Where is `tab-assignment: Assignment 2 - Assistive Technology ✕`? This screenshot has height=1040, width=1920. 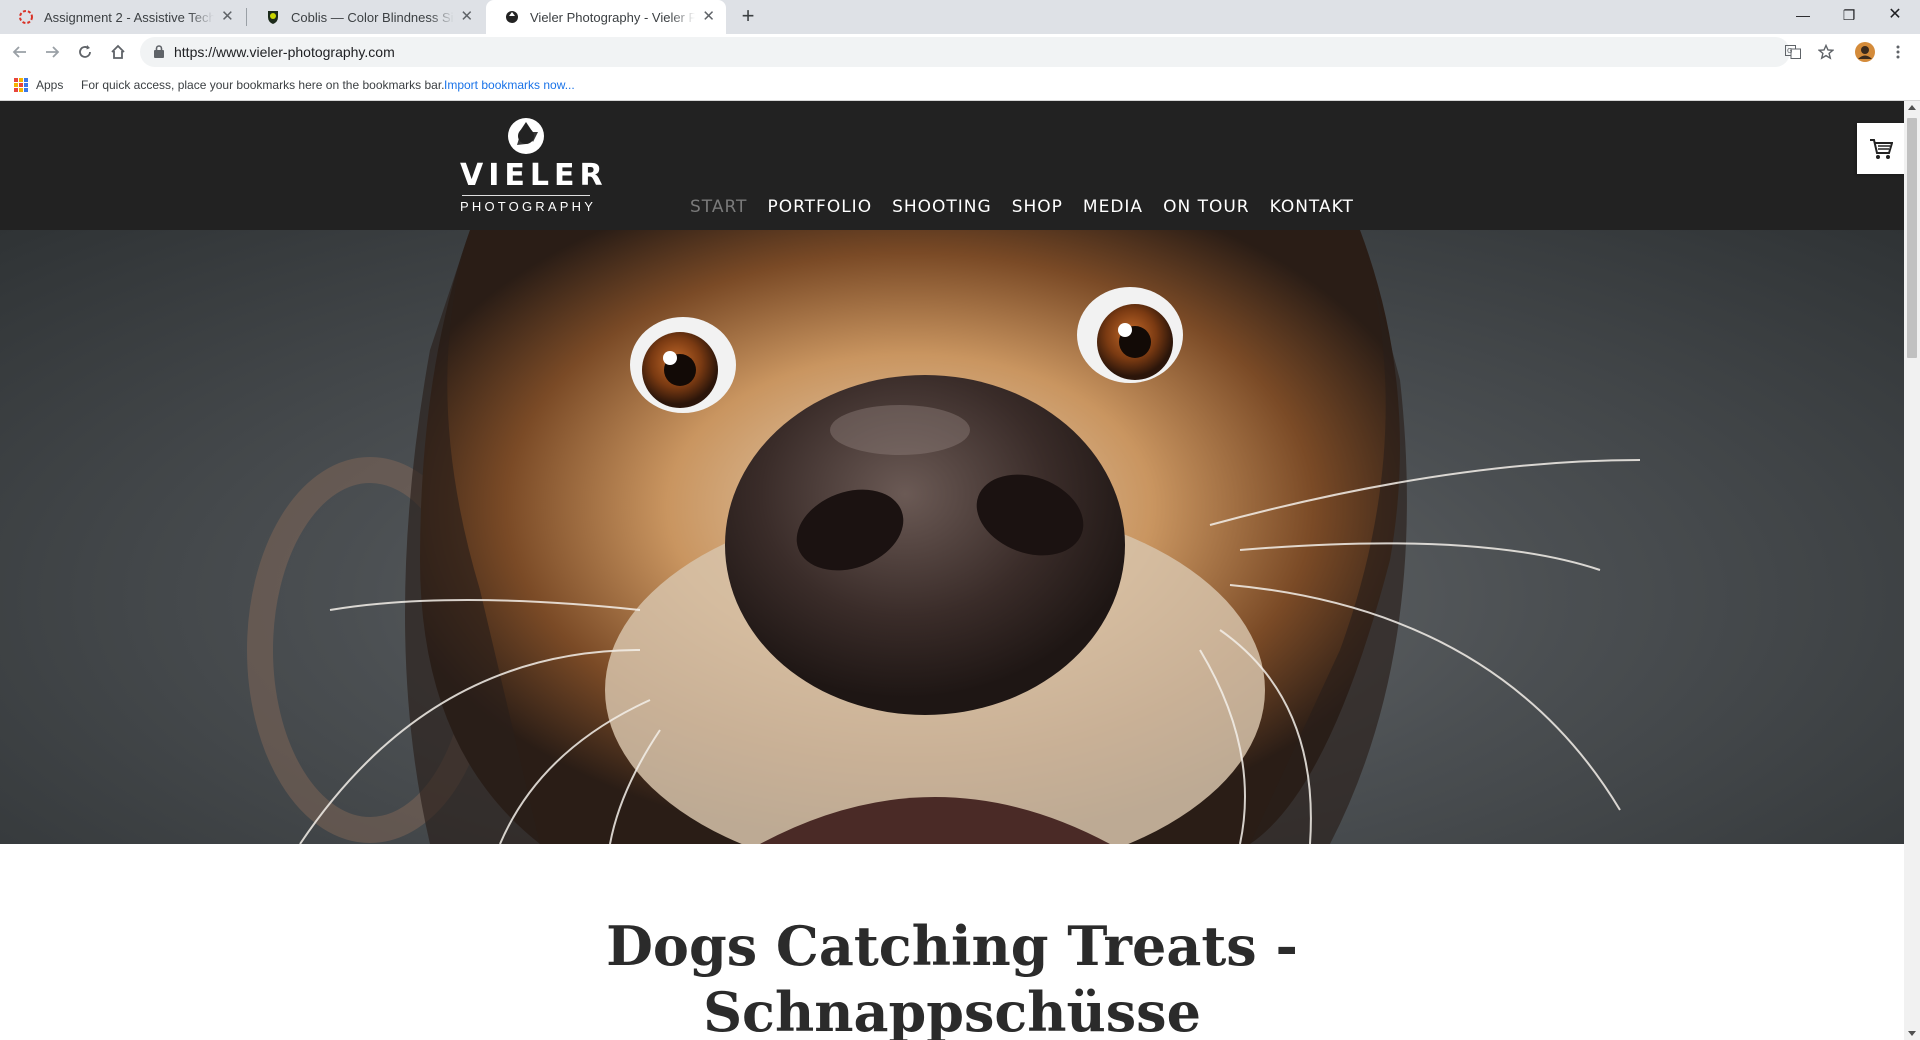 tab-assignment: Assignment 2 - Assistive Technology ✕ is located at coordinates (122, 17).